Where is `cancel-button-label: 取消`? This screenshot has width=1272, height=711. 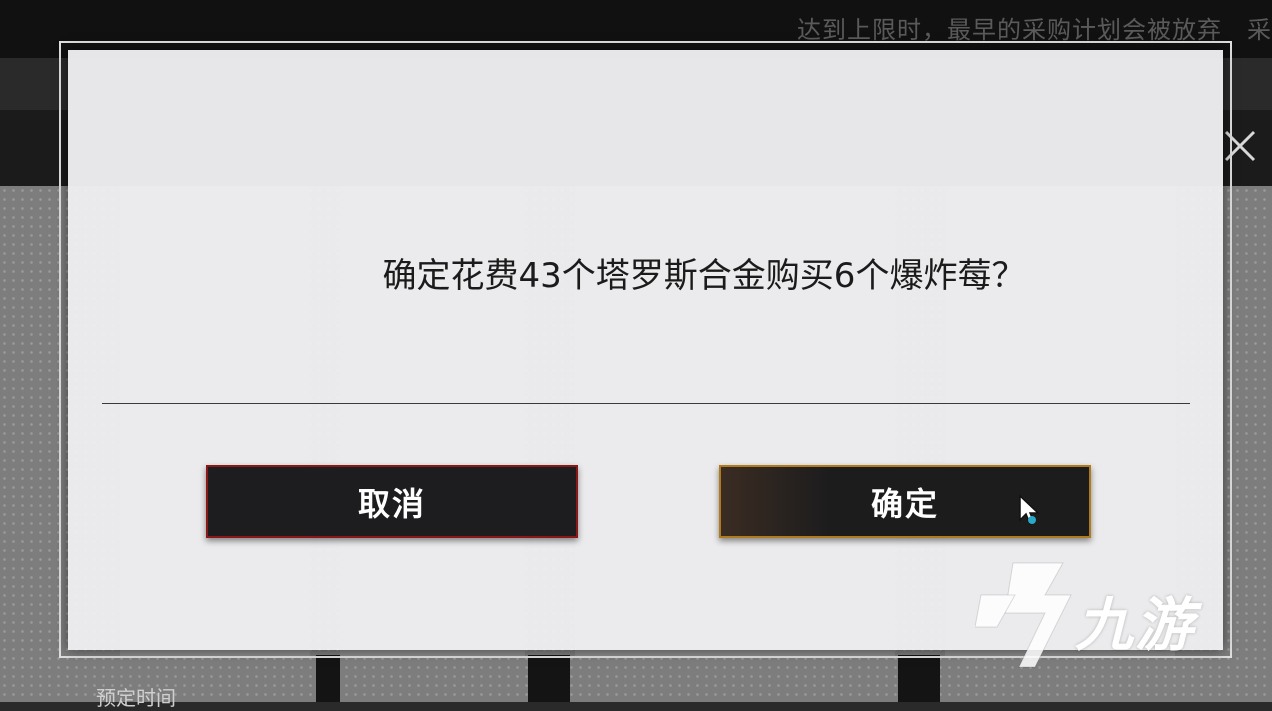
cancel-button-label: 取消 is located at coordinates (391, 503).